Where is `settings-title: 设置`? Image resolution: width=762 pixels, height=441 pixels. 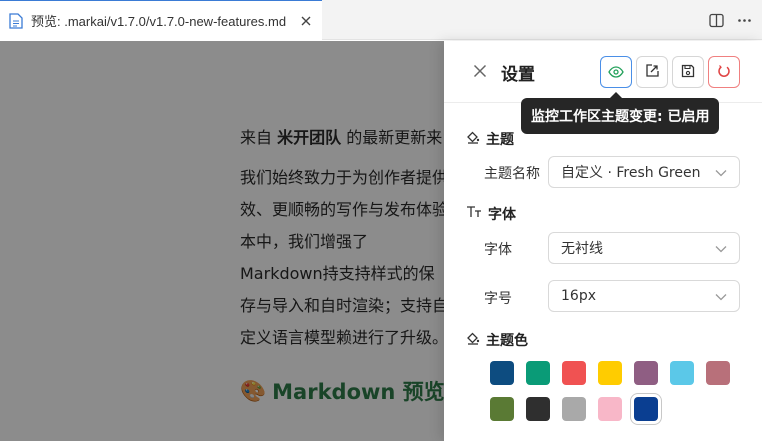
settings-title: 设置 is located at coordinates (518, 75).